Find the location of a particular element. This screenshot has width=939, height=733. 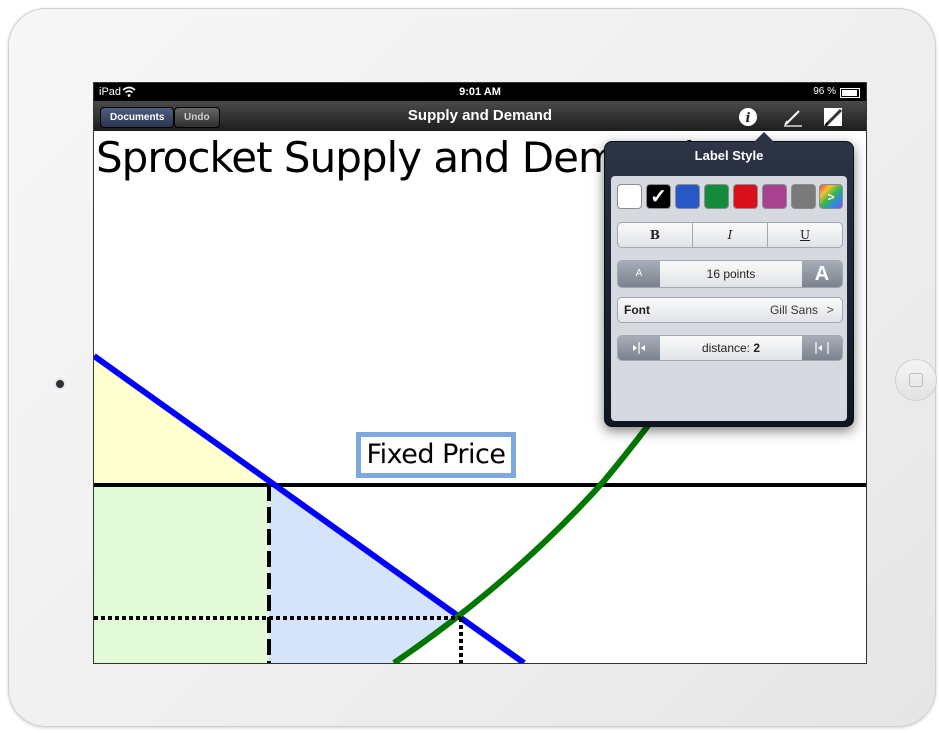

info-icon: i is located at coordinates (748, 117).